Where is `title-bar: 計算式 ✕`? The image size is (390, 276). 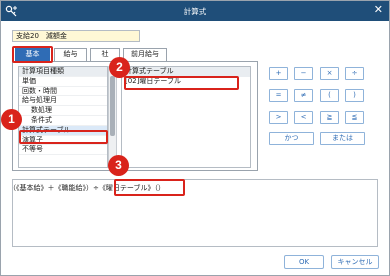 title-bar: 計算式 ✕ is located at coordinates (195, 11).